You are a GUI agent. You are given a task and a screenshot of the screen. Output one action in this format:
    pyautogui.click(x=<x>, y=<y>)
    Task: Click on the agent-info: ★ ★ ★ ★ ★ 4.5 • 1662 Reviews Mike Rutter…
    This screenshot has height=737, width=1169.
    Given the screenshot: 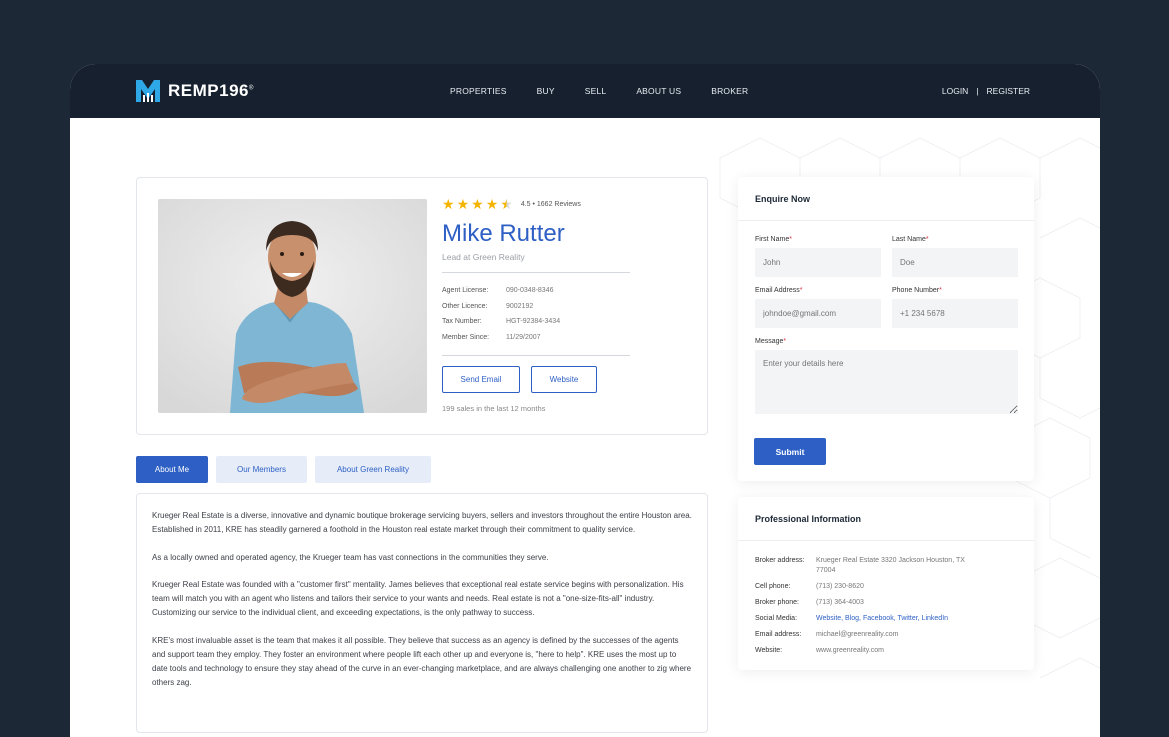 What is the action you would take?
    pyautogui.click(x=537, y=305)
    